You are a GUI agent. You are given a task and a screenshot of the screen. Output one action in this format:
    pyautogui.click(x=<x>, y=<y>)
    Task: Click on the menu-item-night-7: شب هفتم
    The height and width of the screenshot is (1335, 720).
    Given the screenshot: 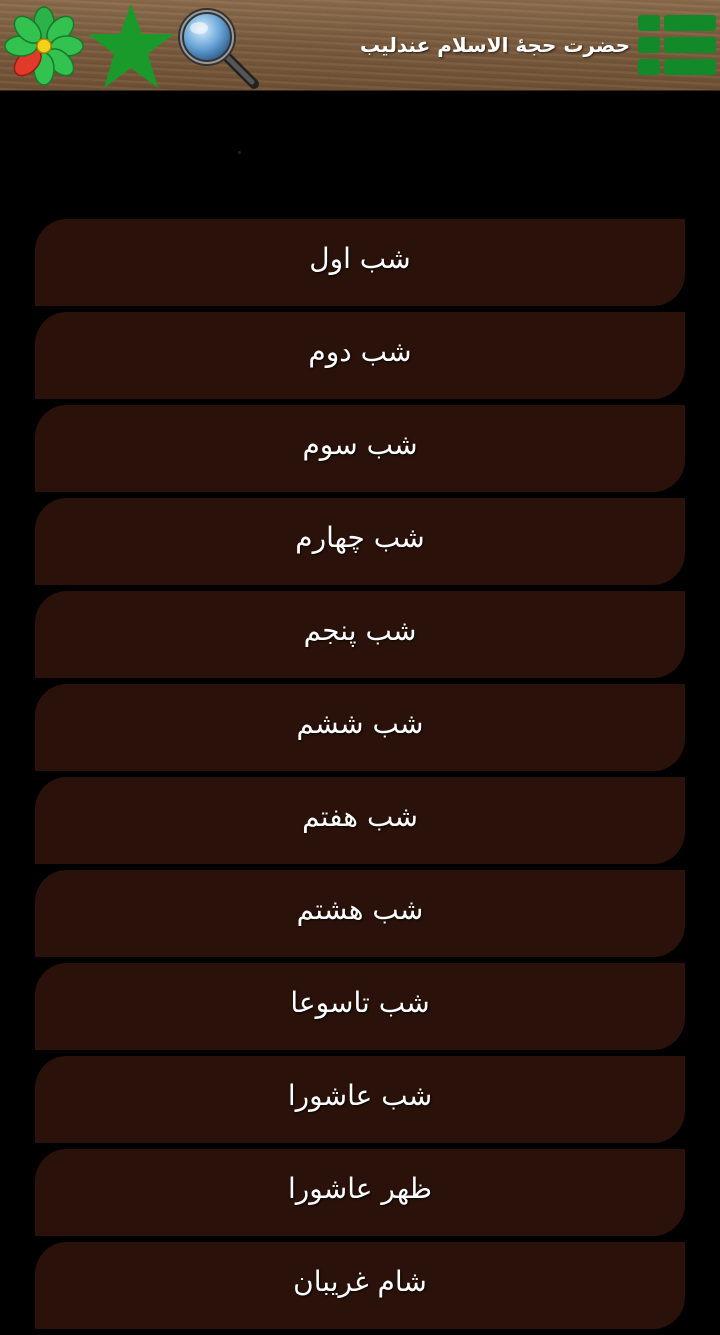 What is the action you would take?
    pyautogui.click(x=360, y=820)
    